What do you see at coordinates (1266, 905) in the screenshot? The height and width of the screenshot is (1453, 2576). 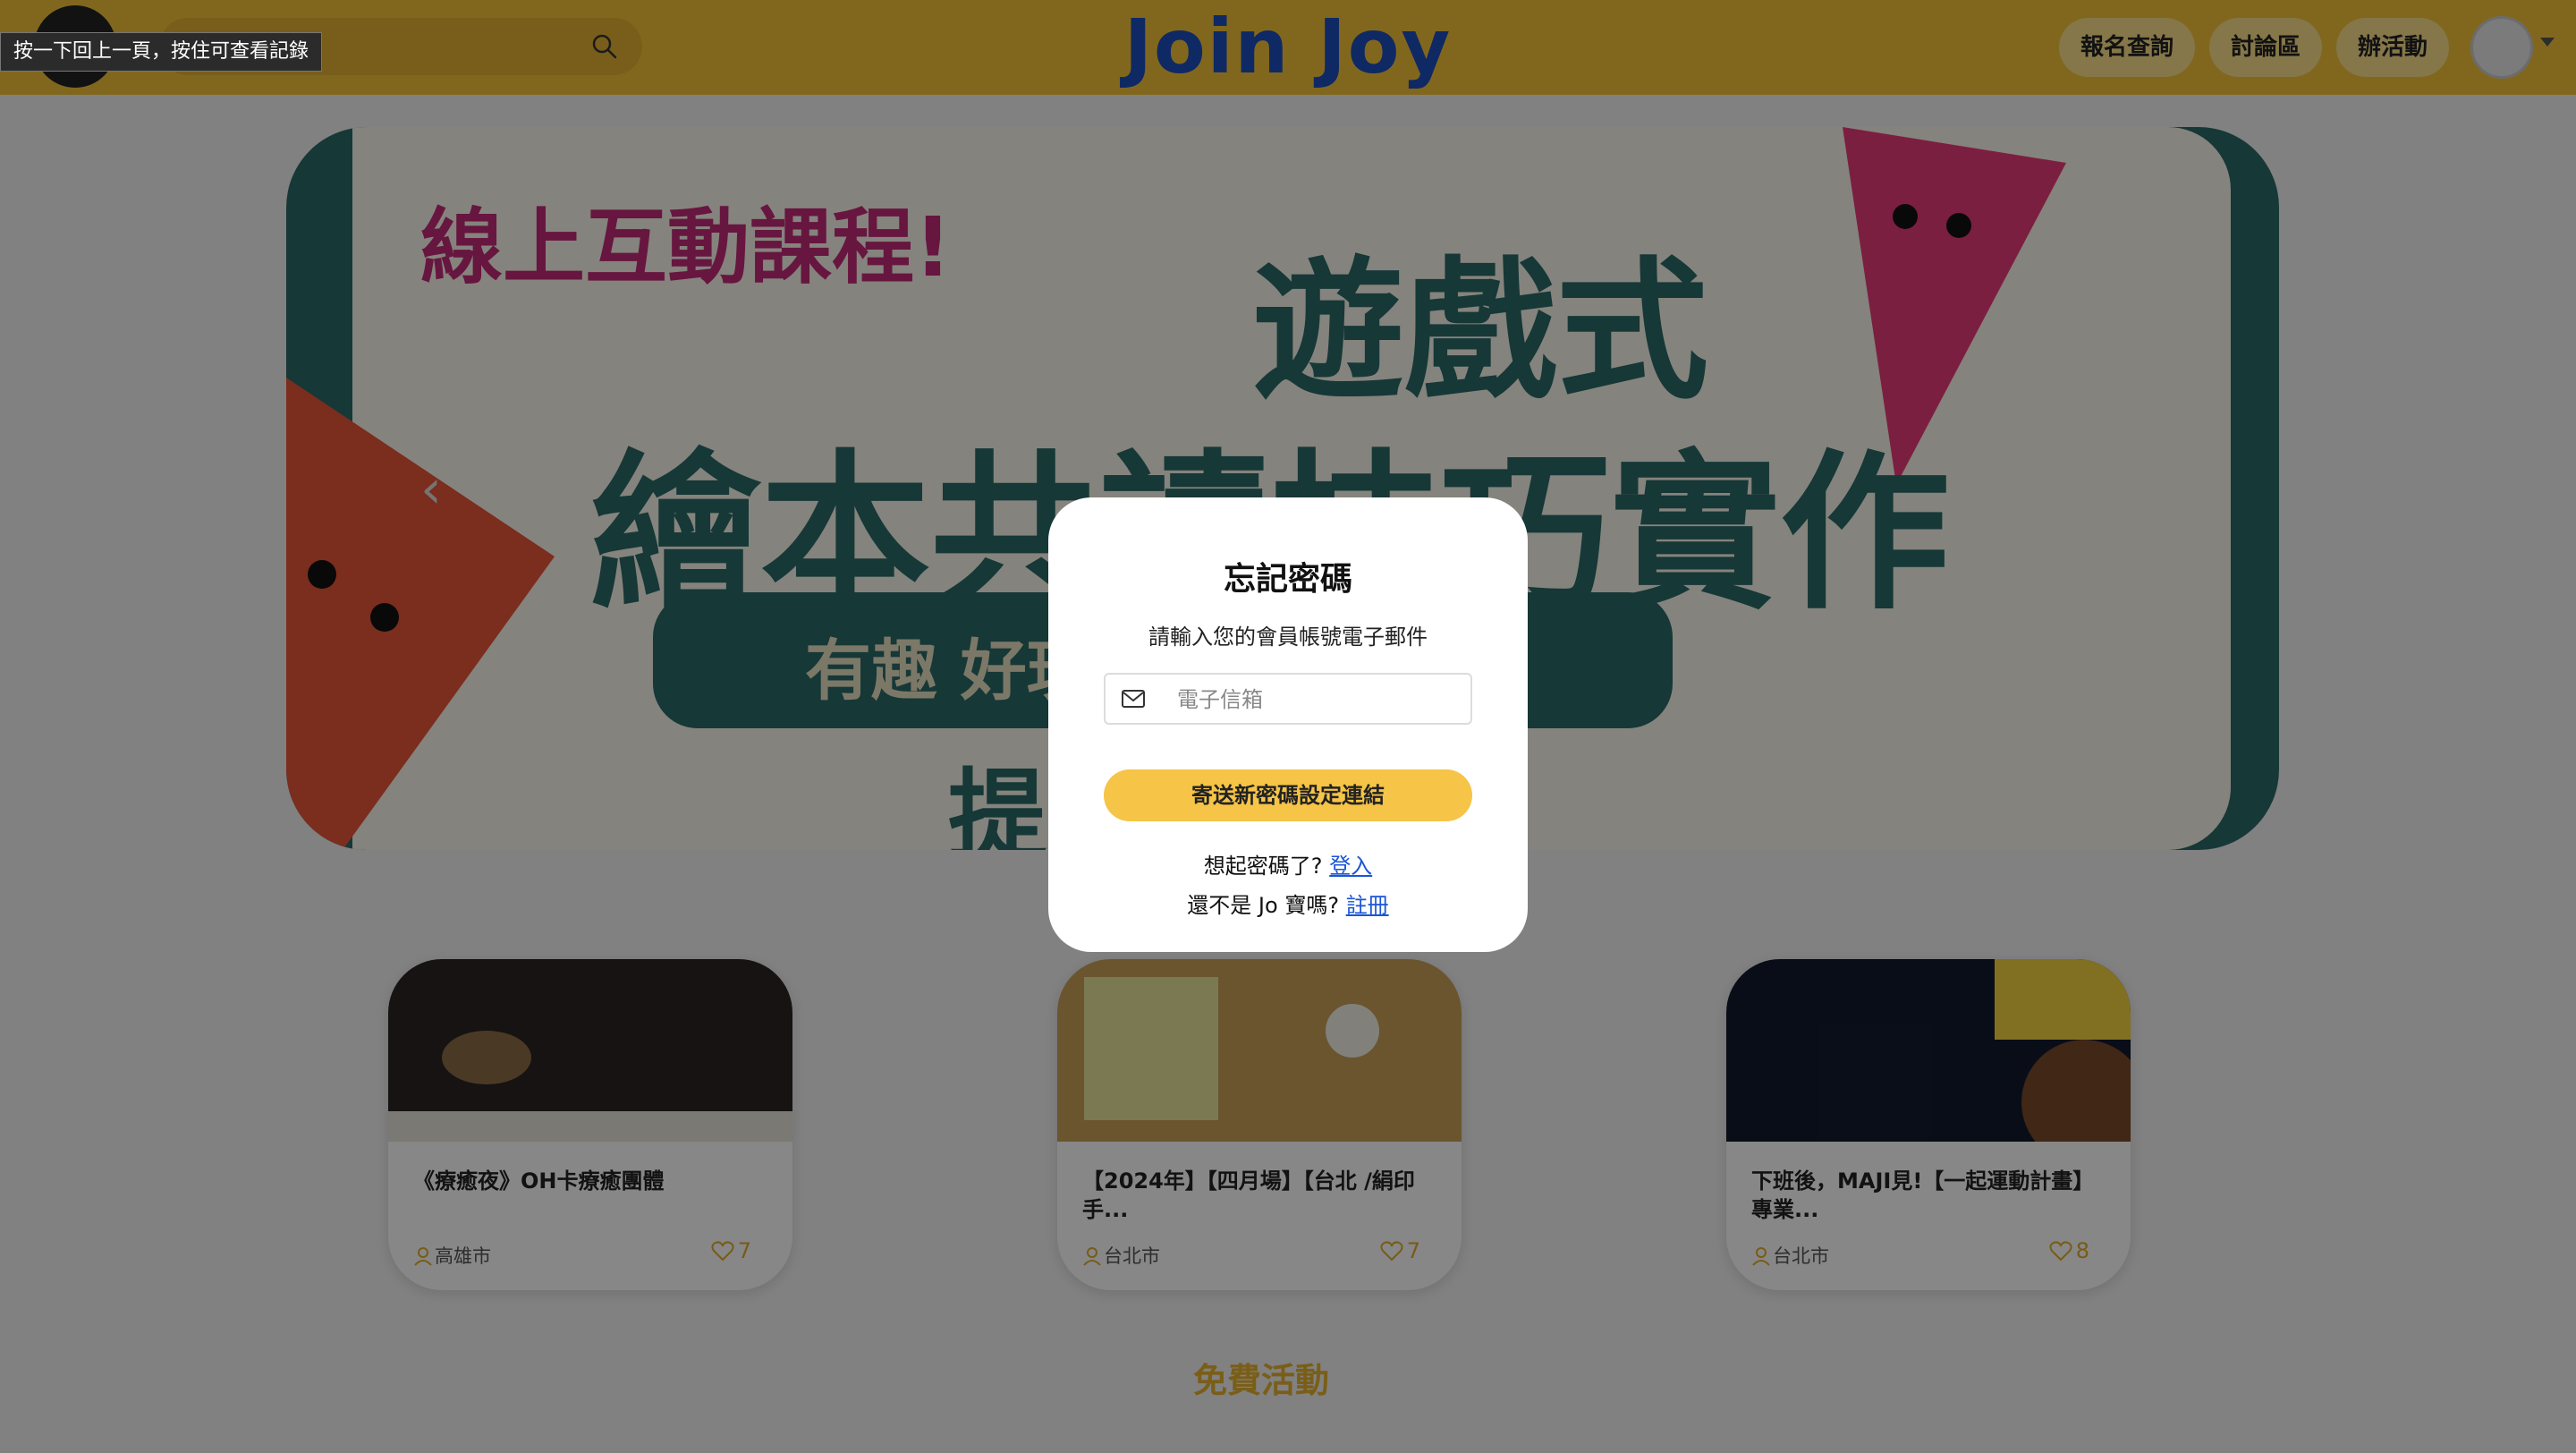 I see `not-member-text: 還不是 Jo 寶嗎?` at bounding box center [1266, 905].